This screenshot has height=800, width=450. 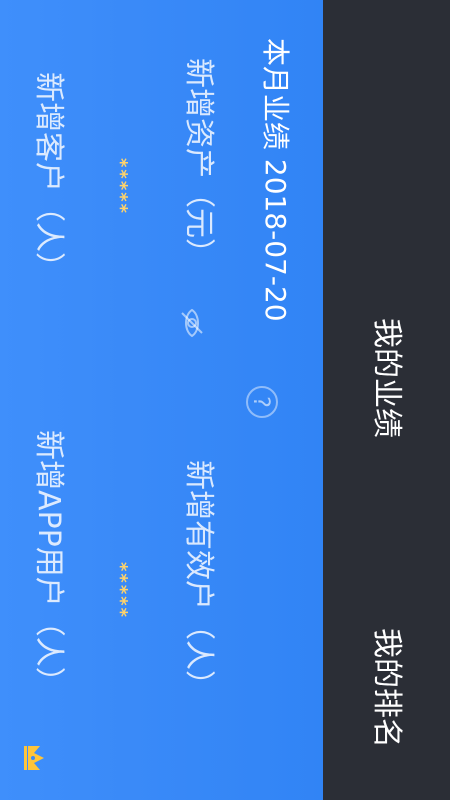 What do you see at coordinates (386, 688) in the screenshot?
I see `tab-my-ranking: 我的排名` at bounding box center [386, 688].